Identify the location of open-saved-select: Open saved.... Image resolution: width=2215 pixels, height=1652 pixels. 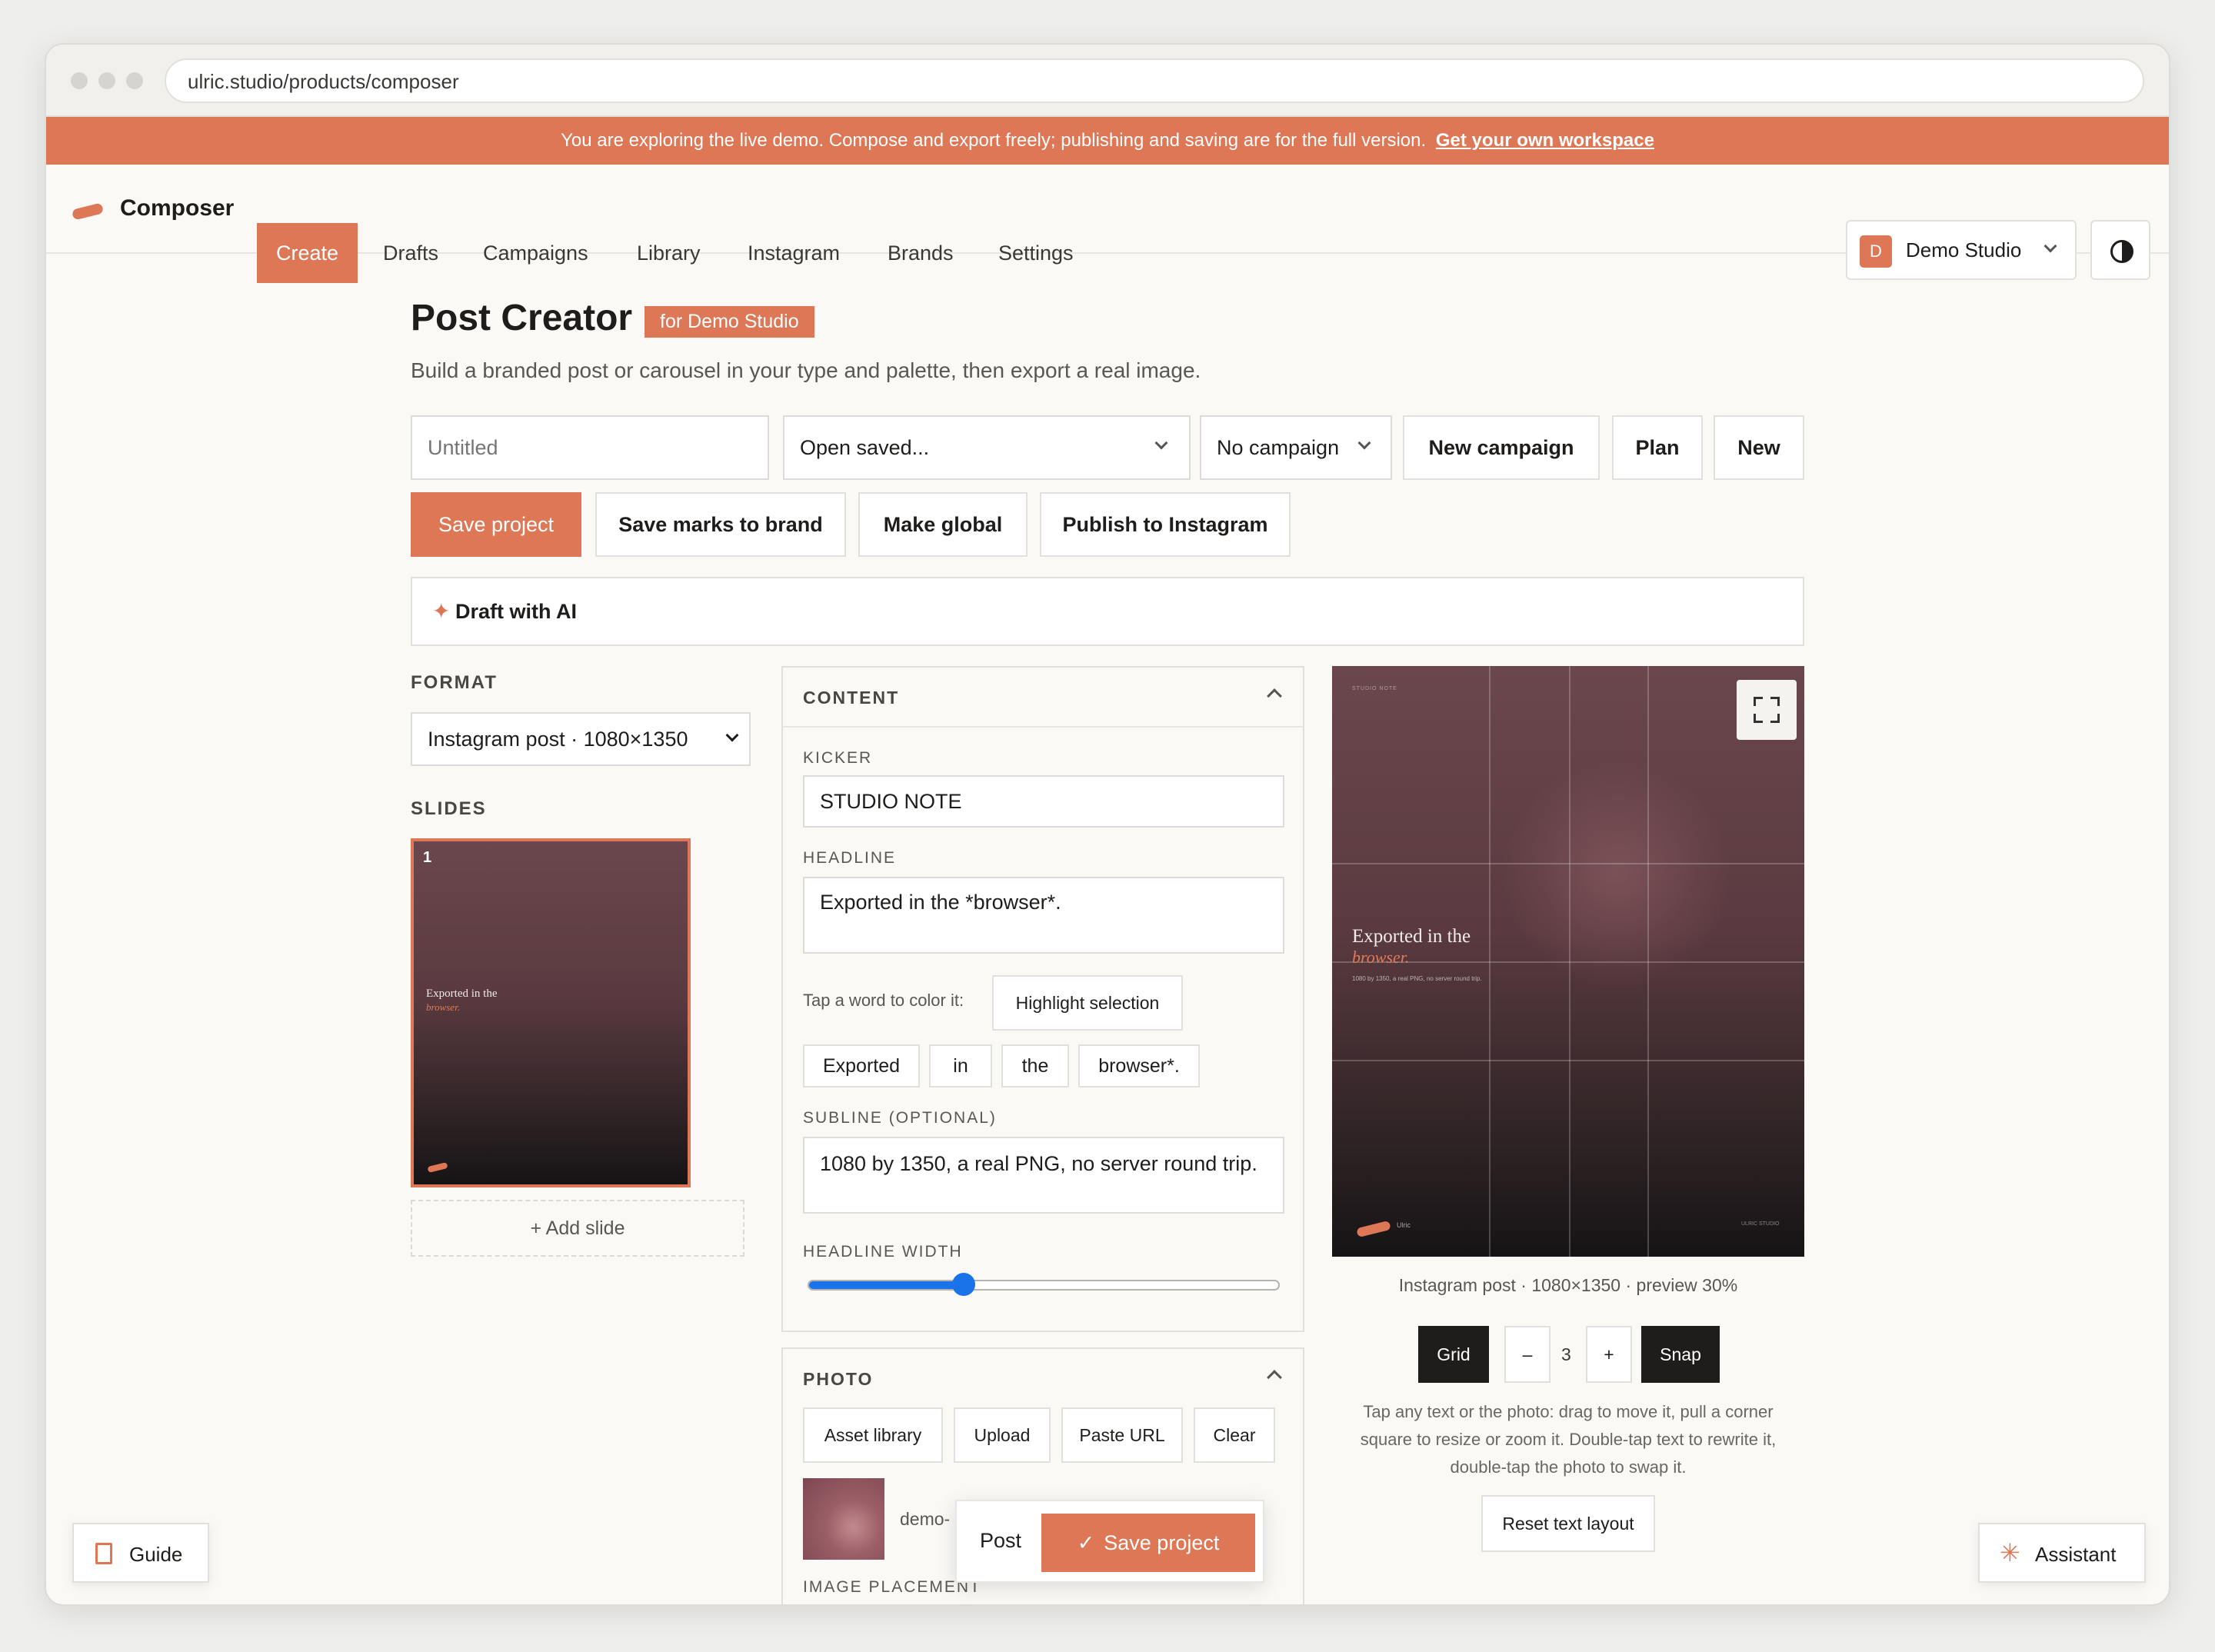
(987, 447).